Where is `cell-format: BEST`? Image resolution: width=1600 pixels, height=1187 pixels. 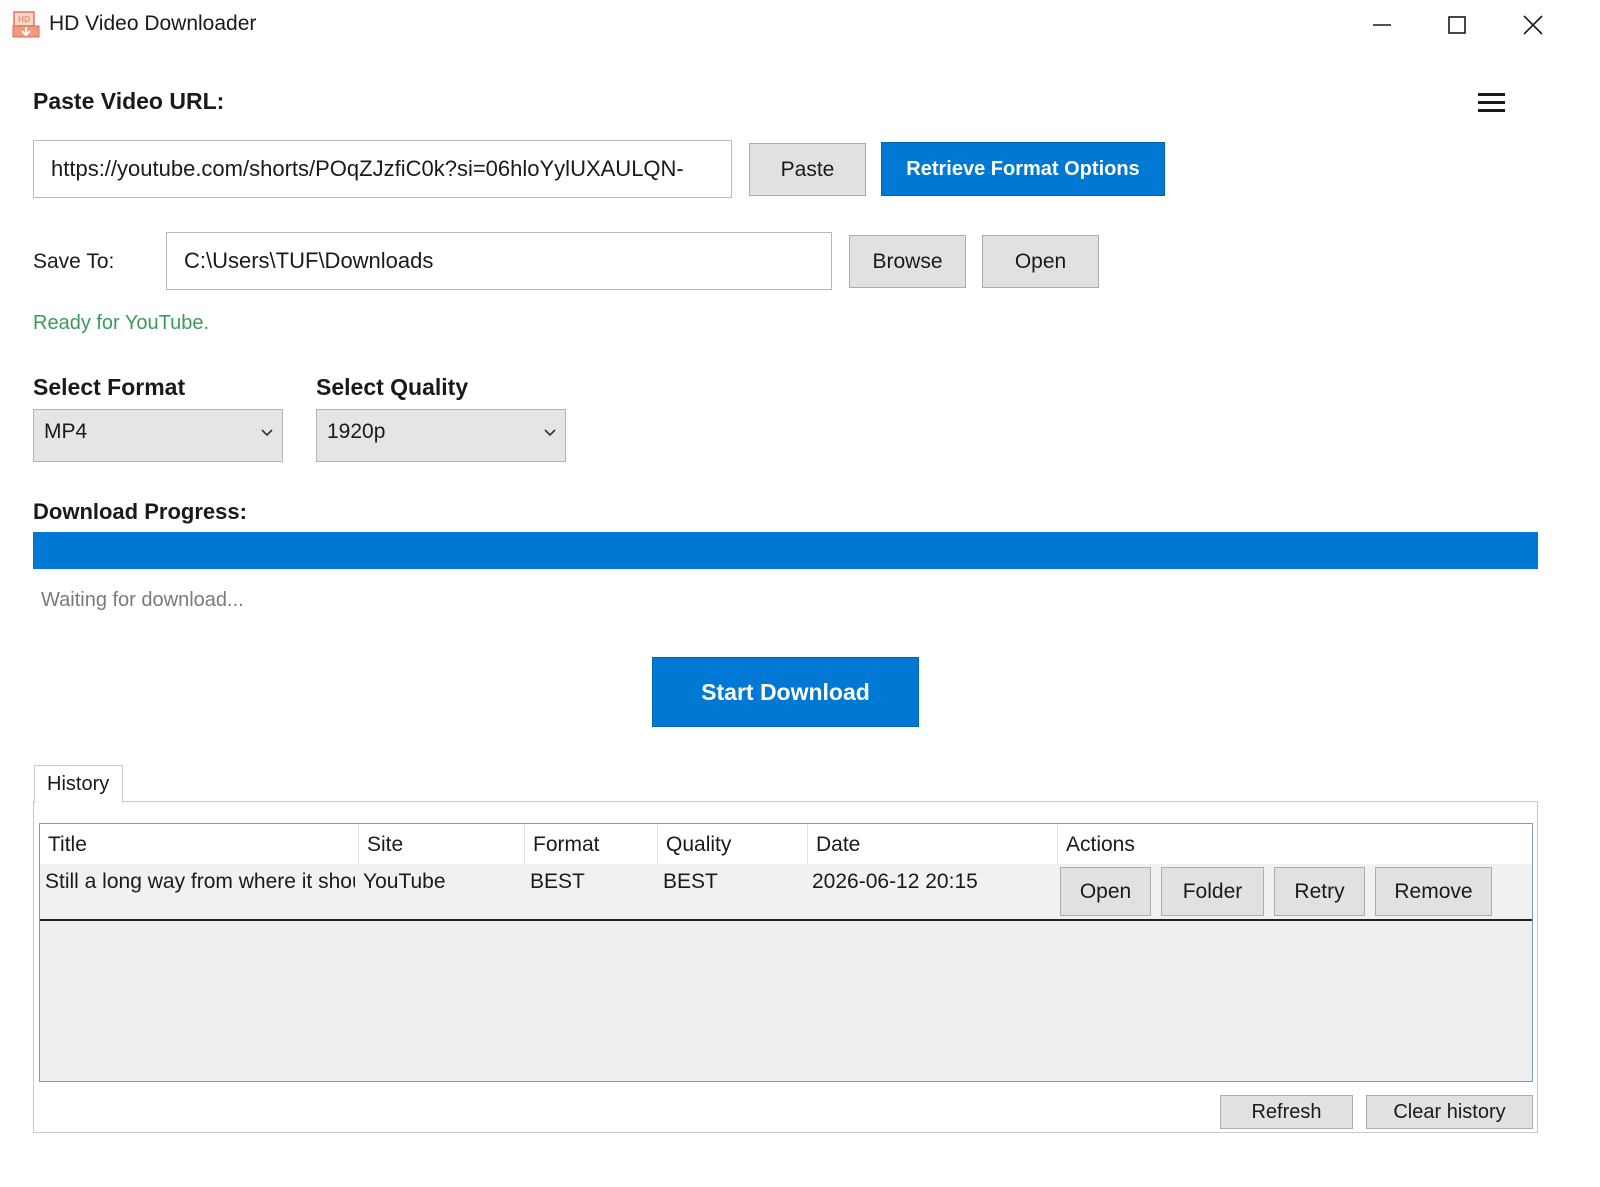
cell-format: BEST is located at coordinates (557, 881).